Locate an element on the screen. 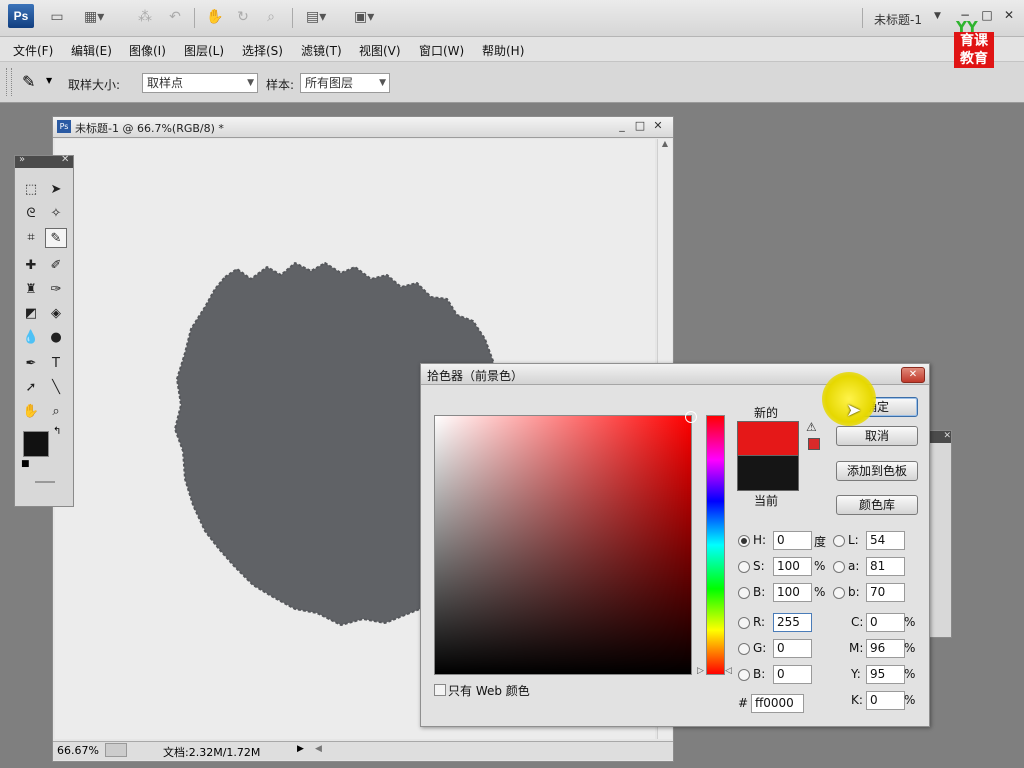 The width and height of the screenshot is (1024, 768). hex-field: ff0000 is located at coordinates (777, 703).